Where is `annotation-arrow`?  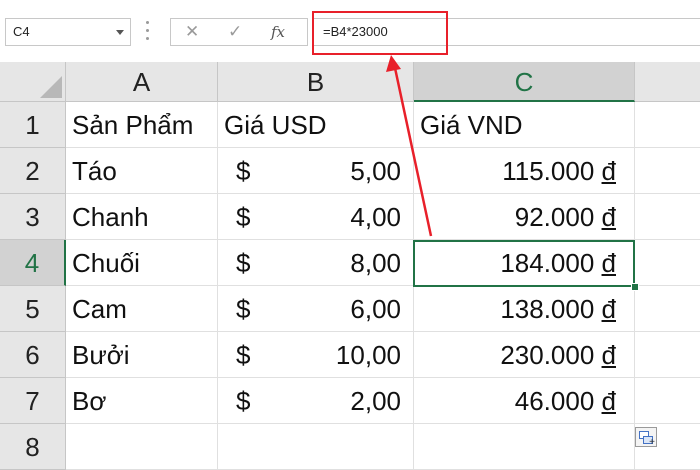 annotation-arrow is located at coordinates (409, 146).